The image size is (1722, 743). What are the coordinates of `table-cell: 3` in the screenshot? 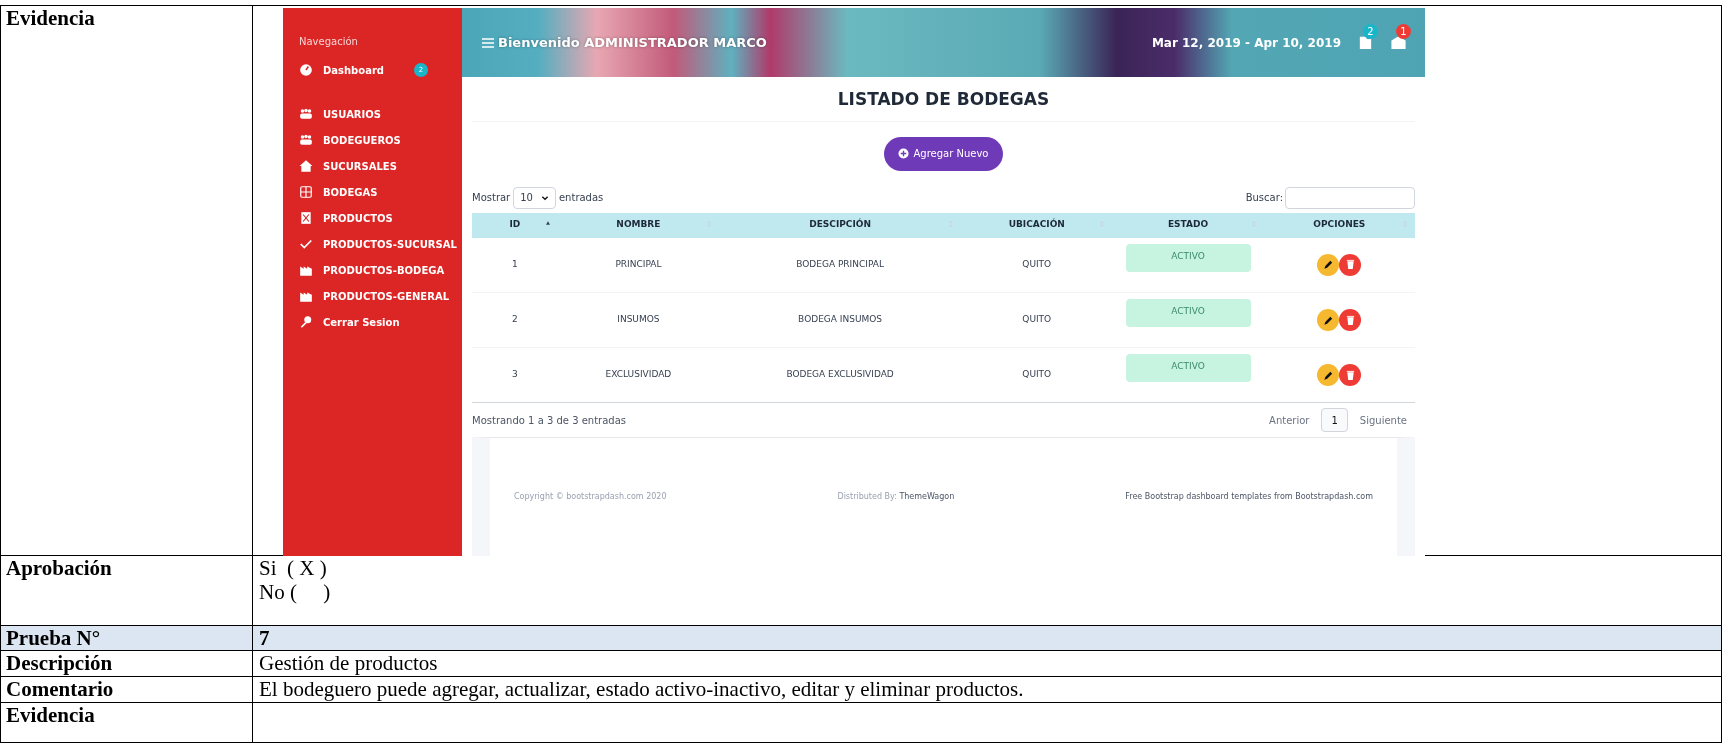 It's located at (515, 374).